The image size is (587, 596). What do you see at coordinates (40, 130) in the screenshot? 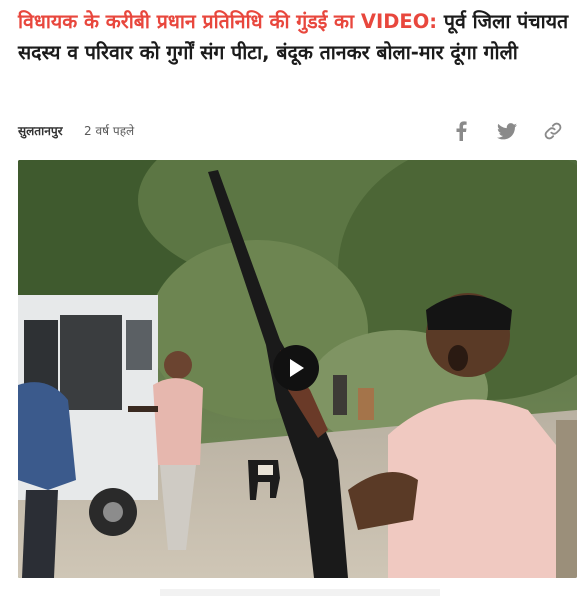
I see `city-link: सुलतानपुर` at bounding box center [40, 130].